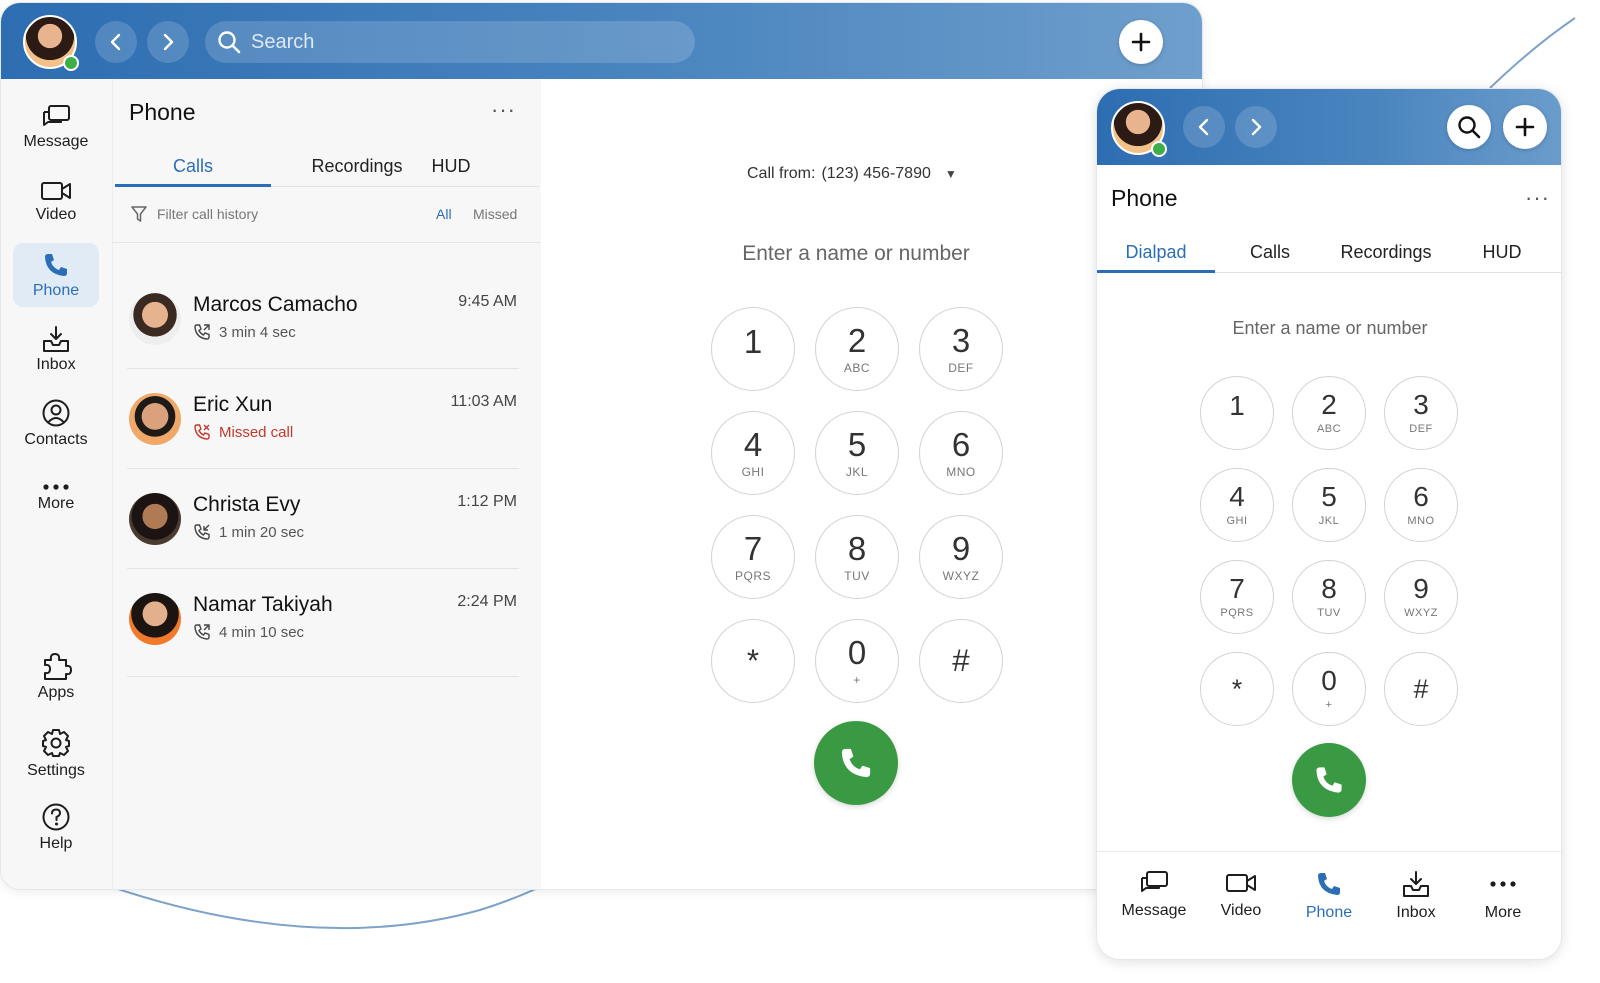  What do you see at coordinates (753, 444) in the screenshot?
I see `key-digit: 4` at bounding box center [753, 444].